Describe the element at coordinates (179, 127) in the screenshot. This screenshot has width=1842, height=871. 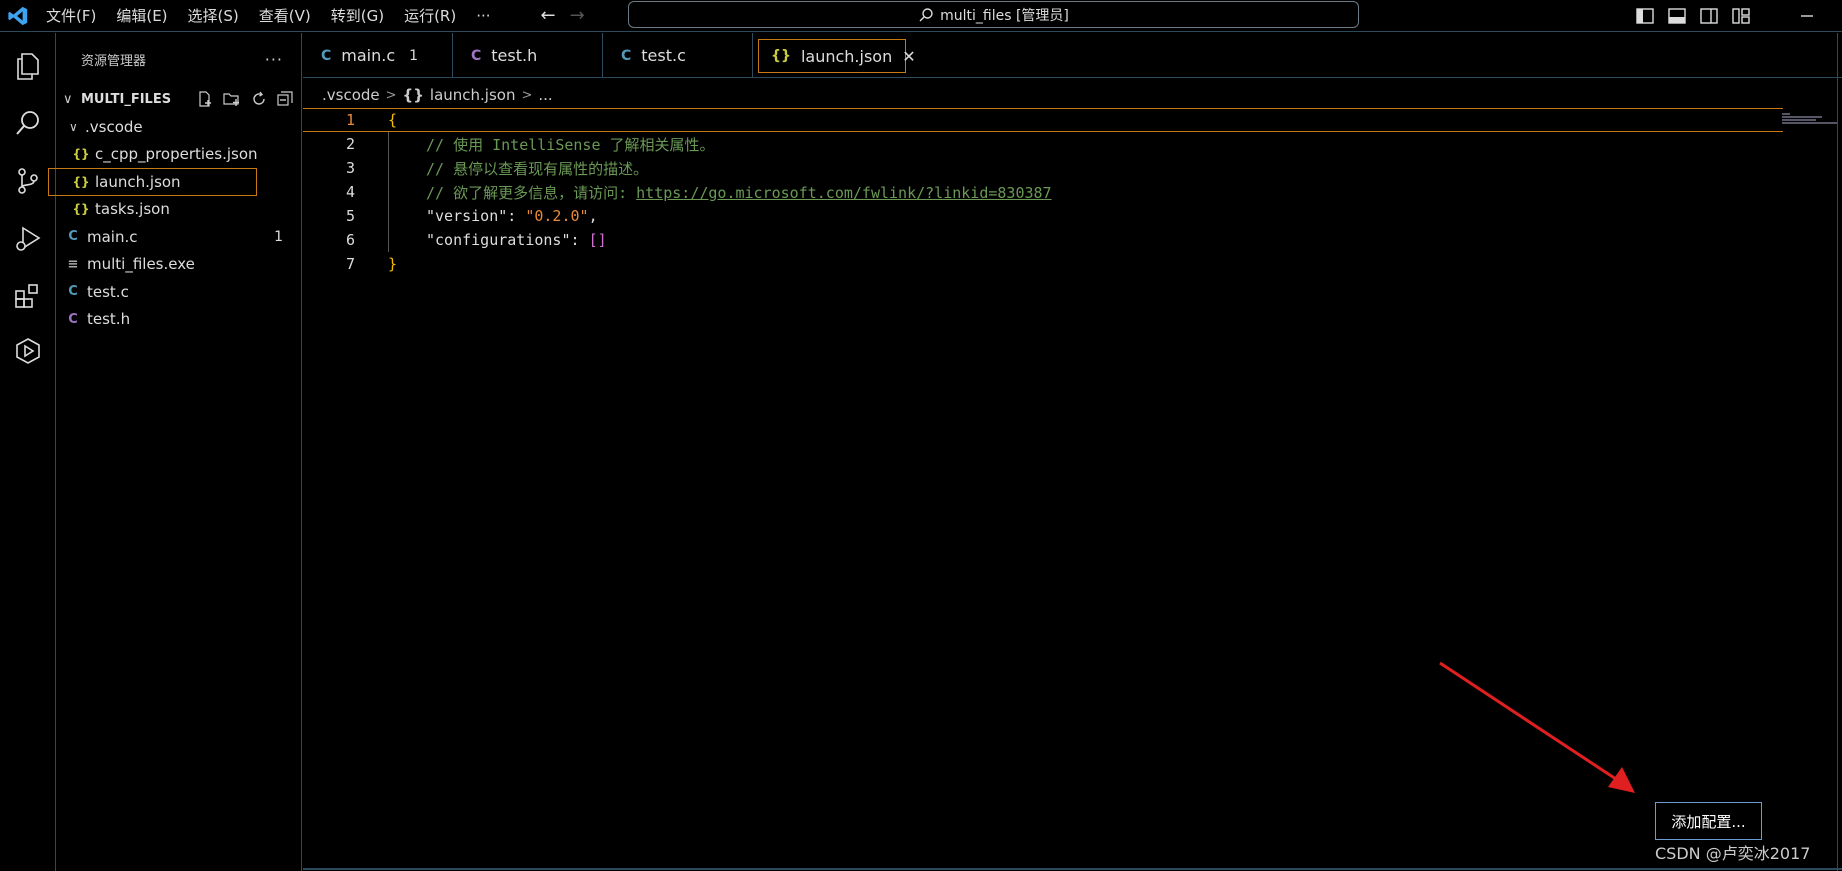
I see `tree-folder-vscode: ∨ .vscode` at that location.